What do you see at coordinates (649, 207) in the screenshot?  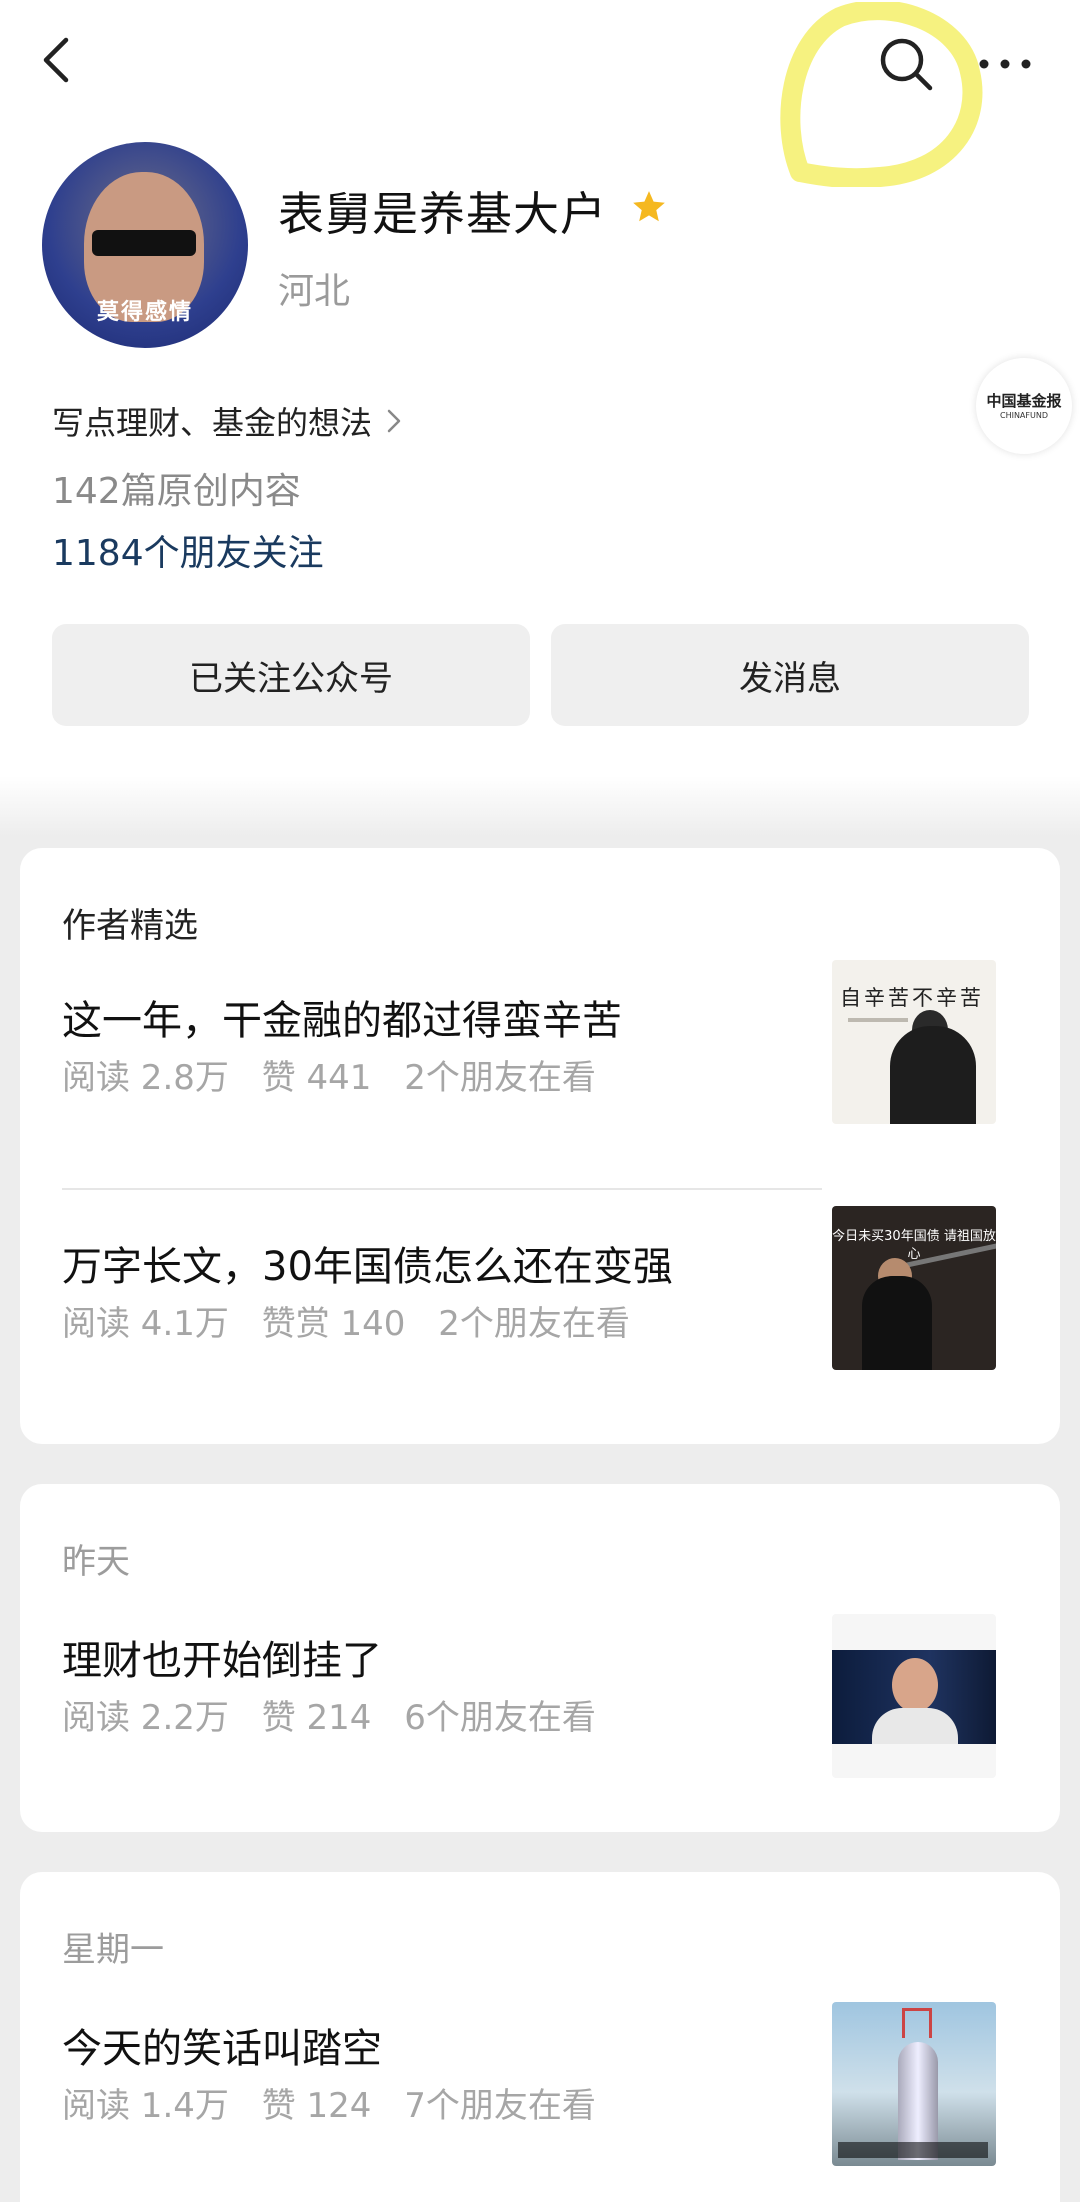 I see `star-icon` at bounding box center [649, 207].